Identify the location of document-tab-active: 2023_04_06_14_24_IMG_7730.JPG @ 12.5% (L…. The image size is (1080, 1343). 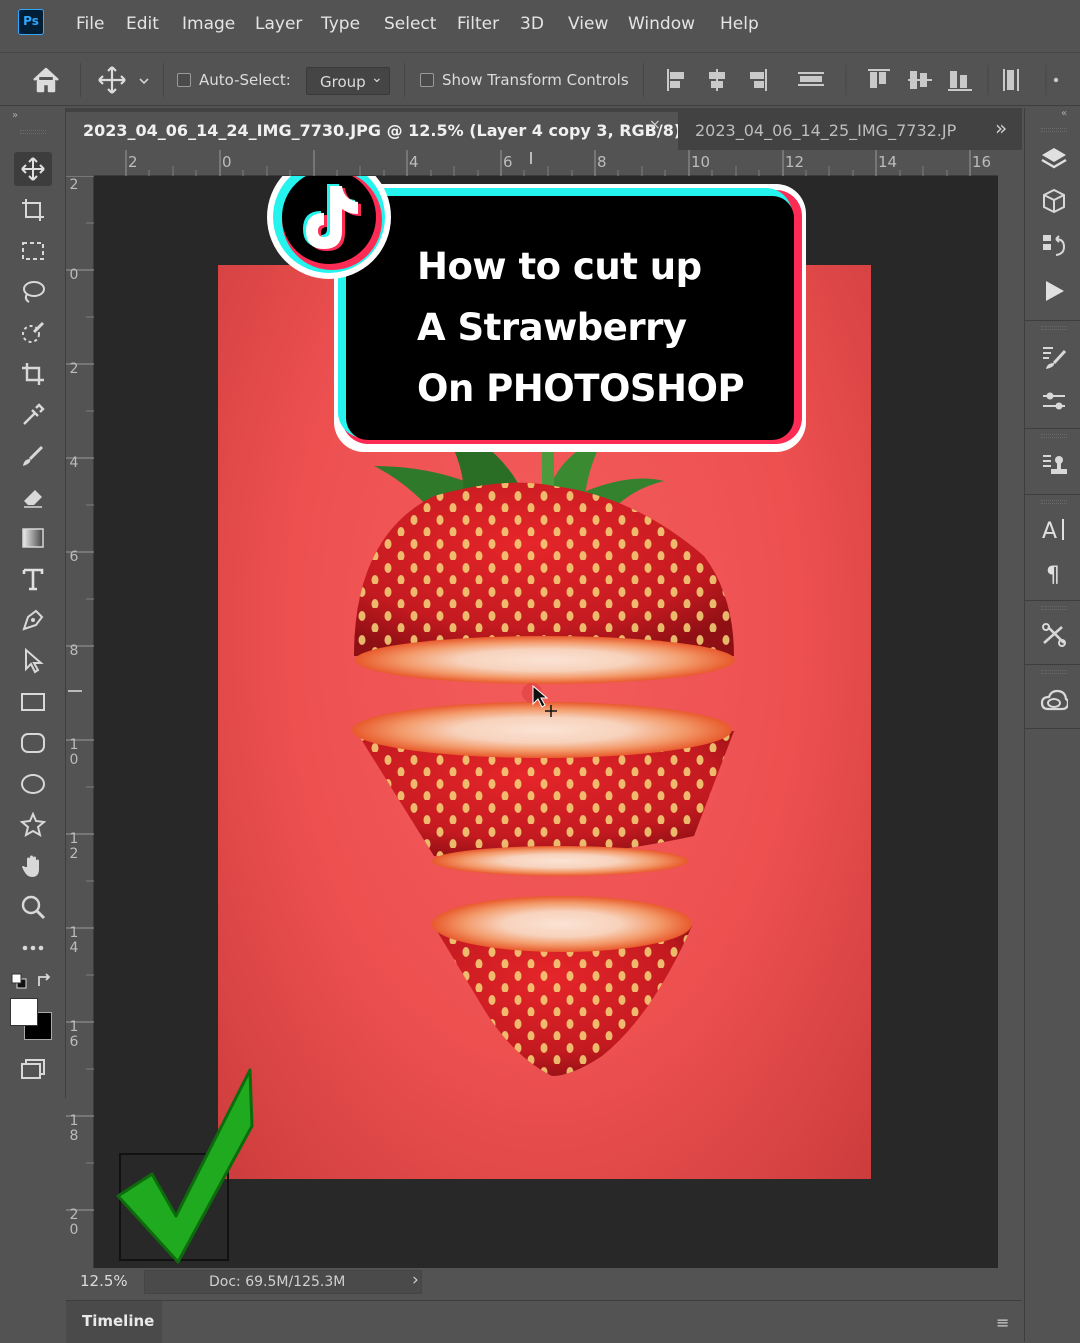
(372, 131).